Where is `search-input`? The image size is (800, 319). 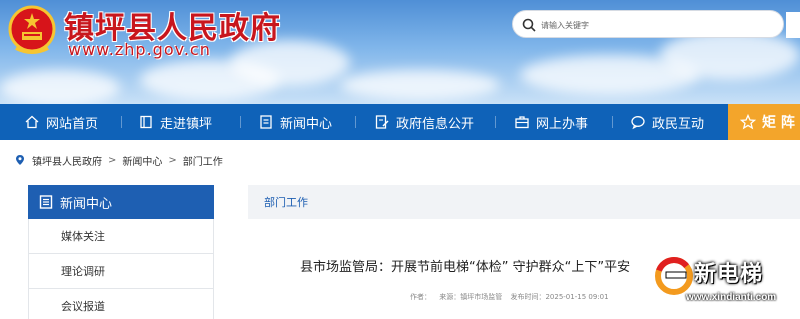 search-input is located at coordinates (656, 25).